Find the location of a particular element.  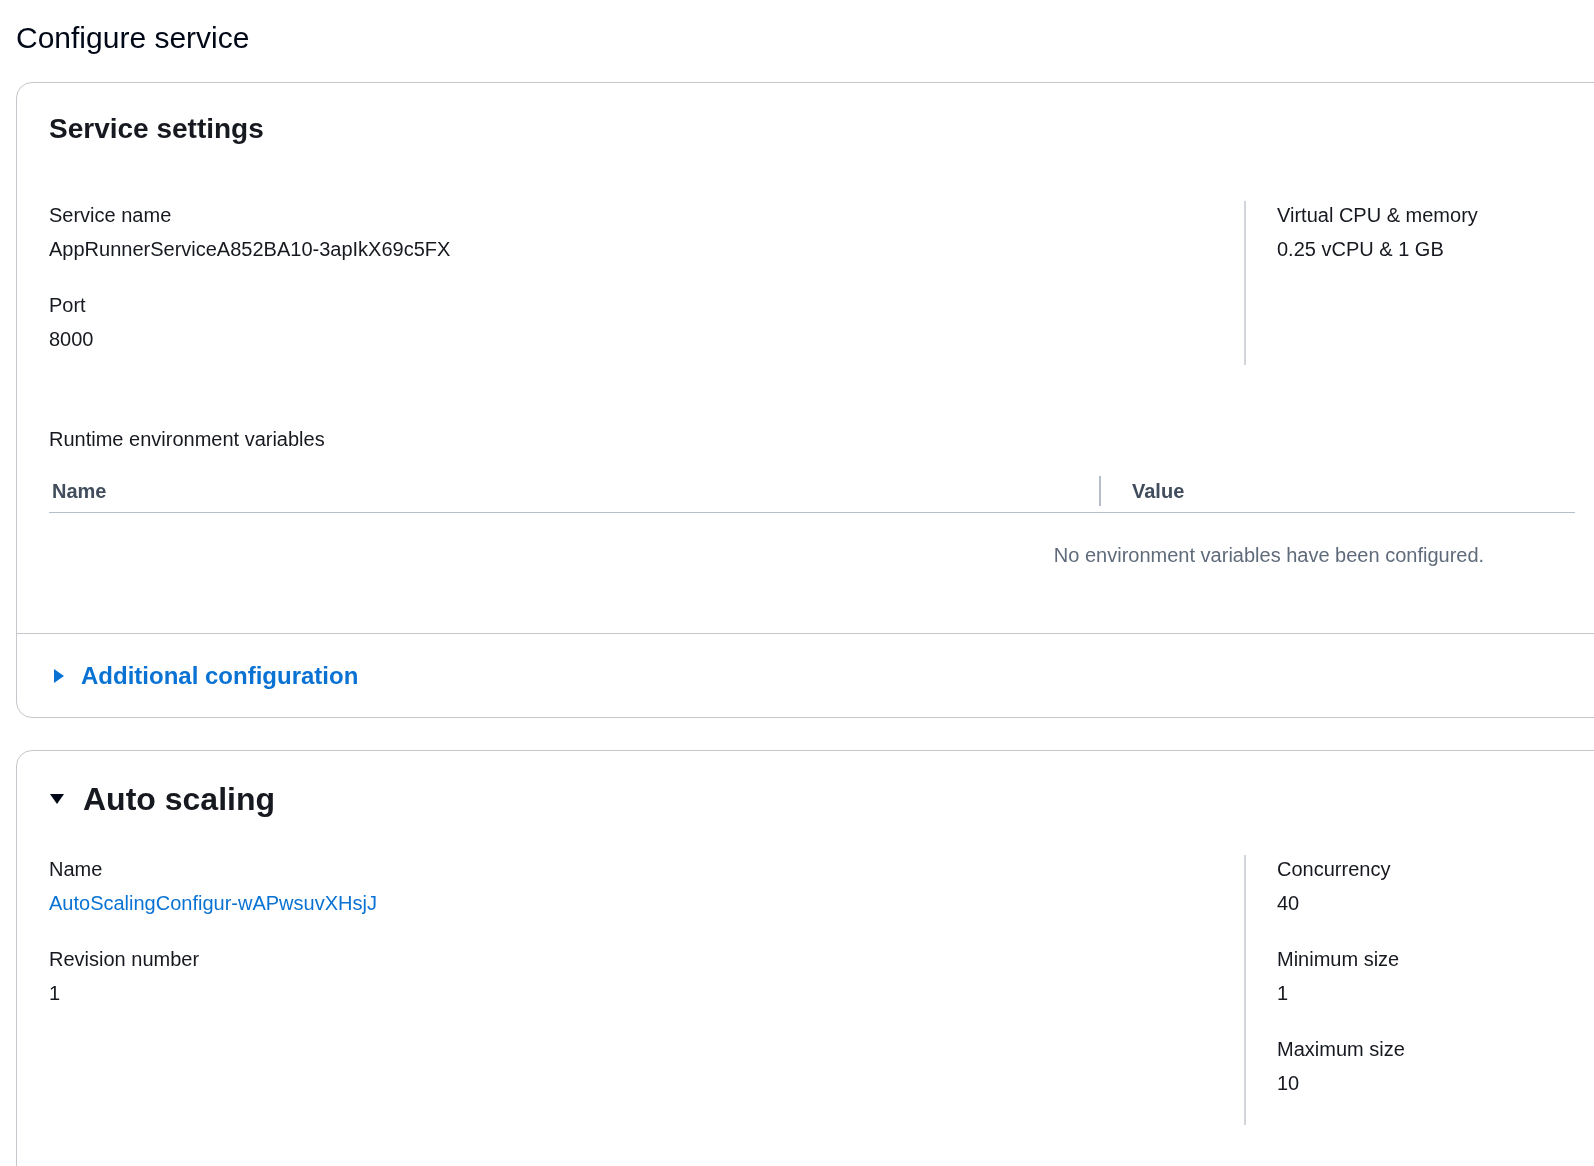

section-toggle: Auto scaling is located at coordinates (162, 799).